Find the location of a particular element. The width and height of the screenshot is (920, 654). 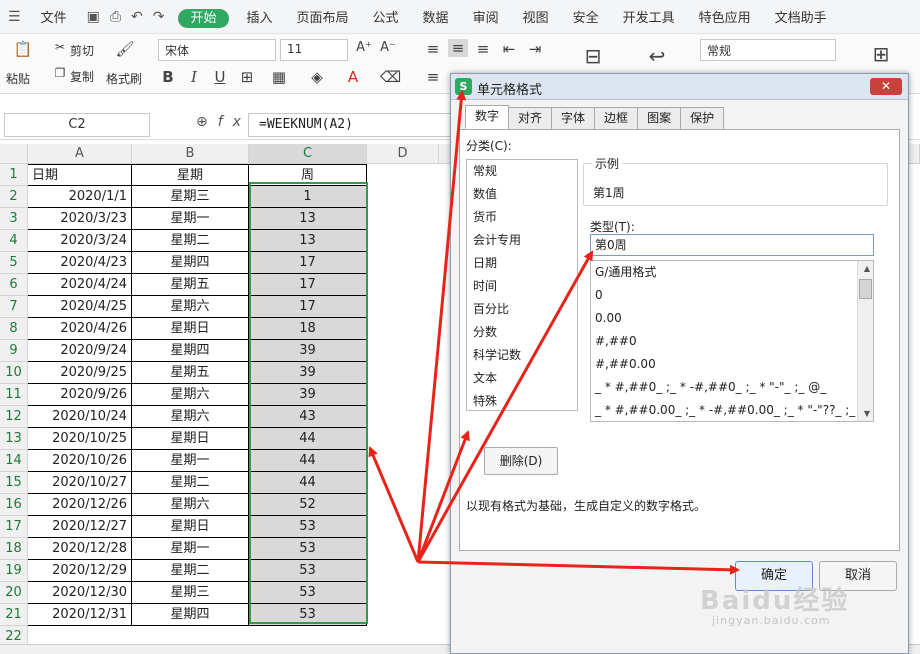

format-code-item: 0.00 is located at coordinates (732, 318).